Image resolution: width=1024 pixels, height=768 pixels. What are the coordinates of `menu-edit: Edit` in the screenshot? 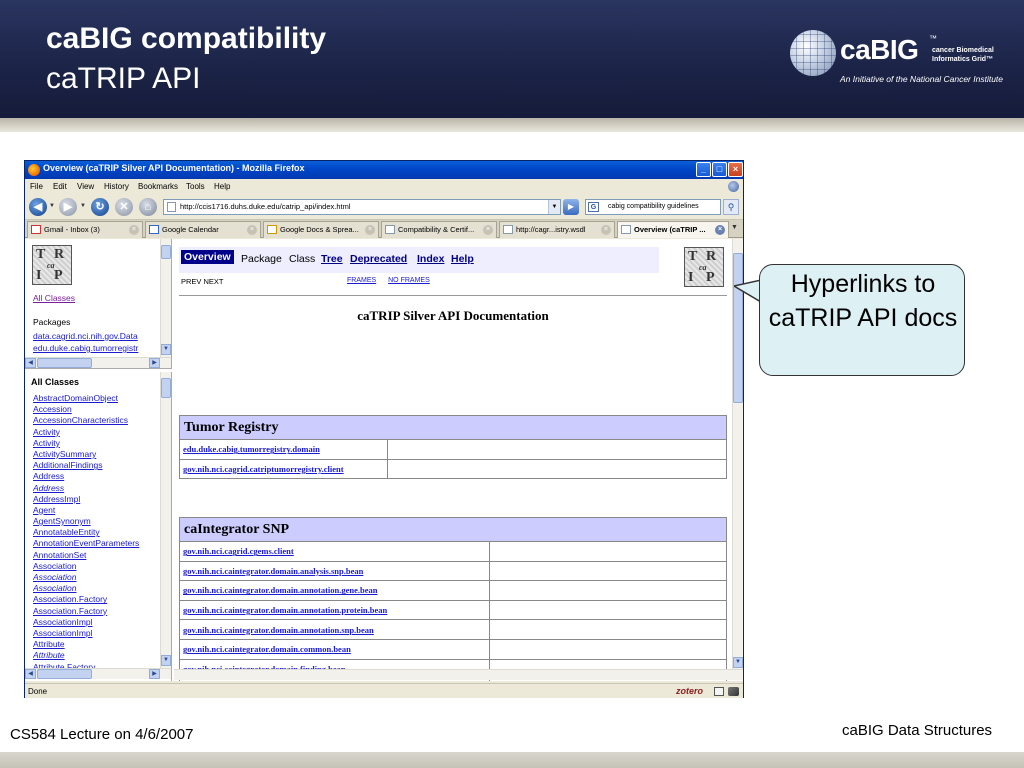 It's located at (60, 186).